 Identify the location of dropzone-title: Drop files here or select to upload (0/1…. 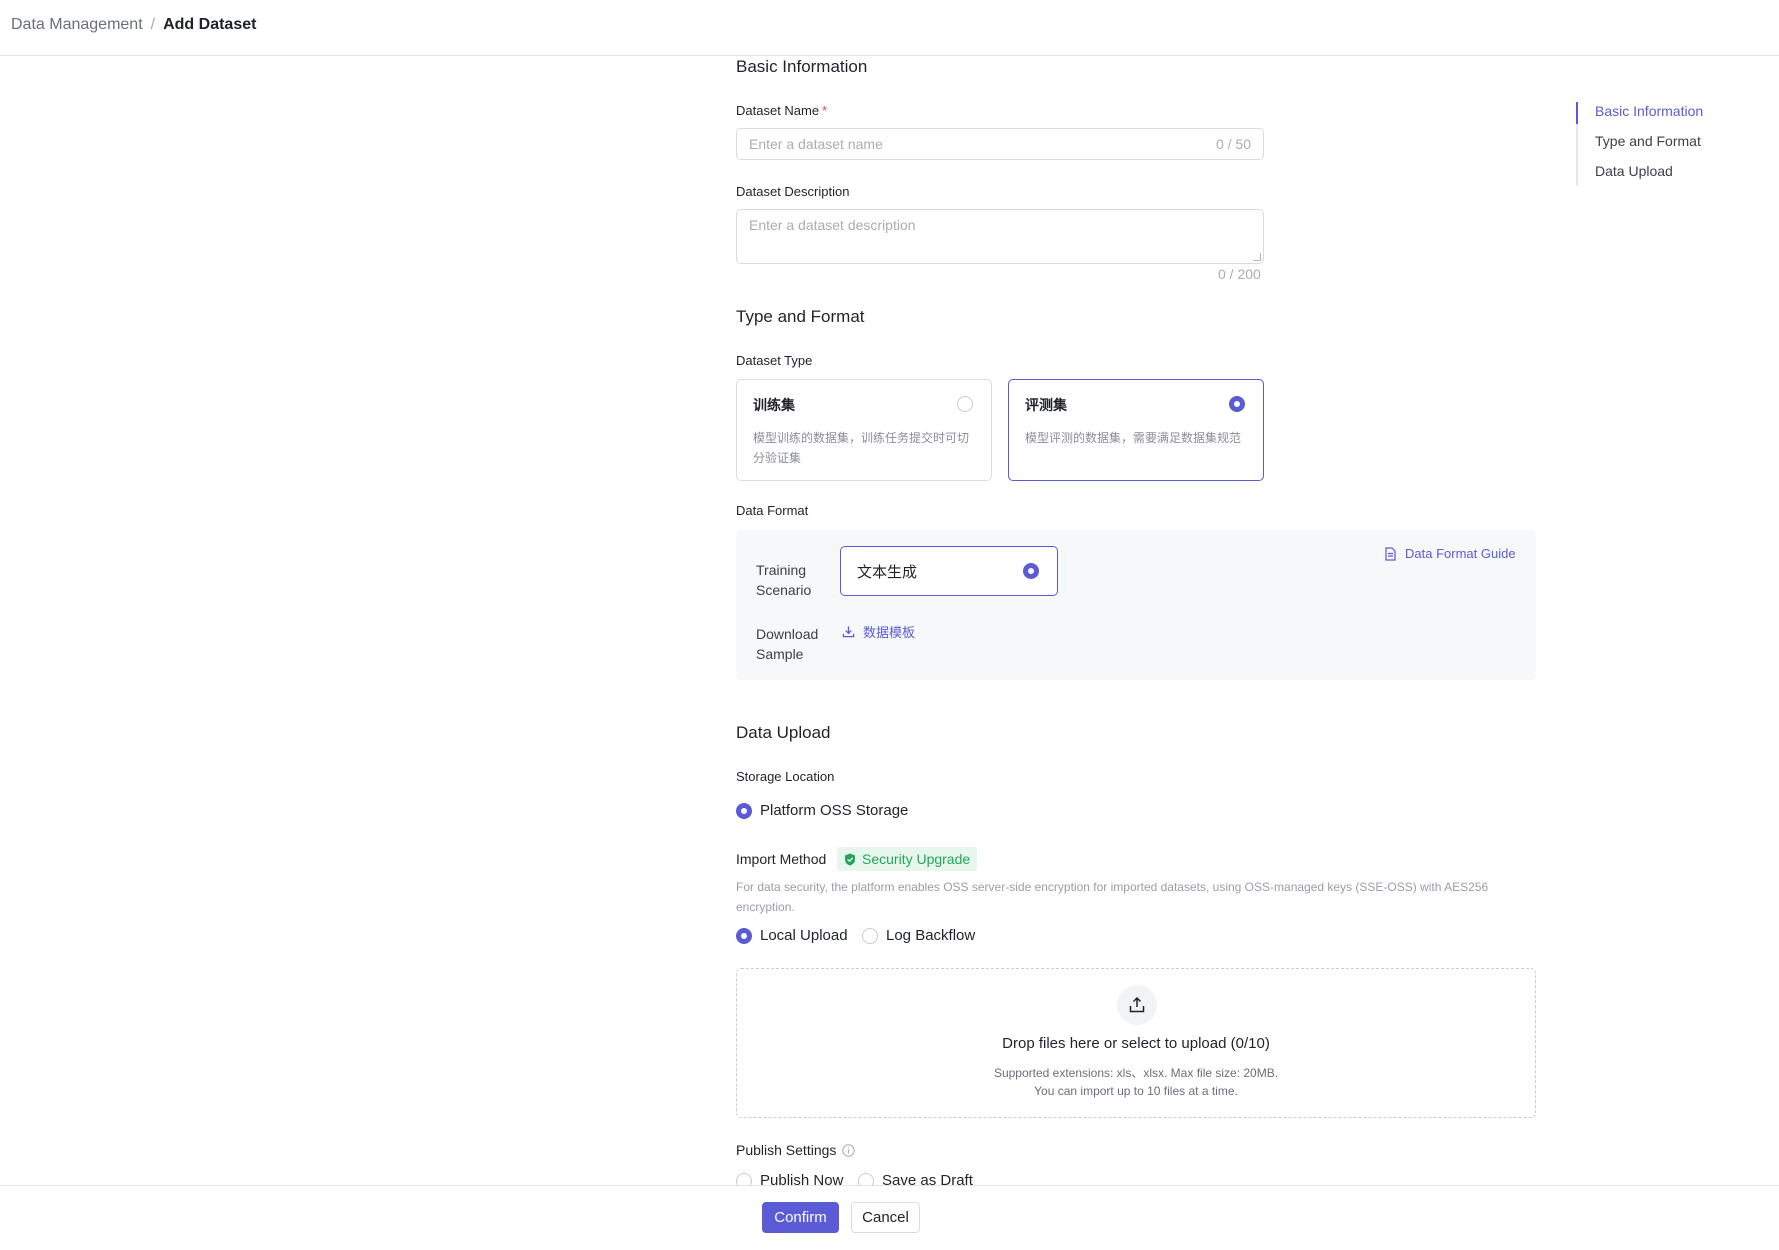
(1136, 1043).